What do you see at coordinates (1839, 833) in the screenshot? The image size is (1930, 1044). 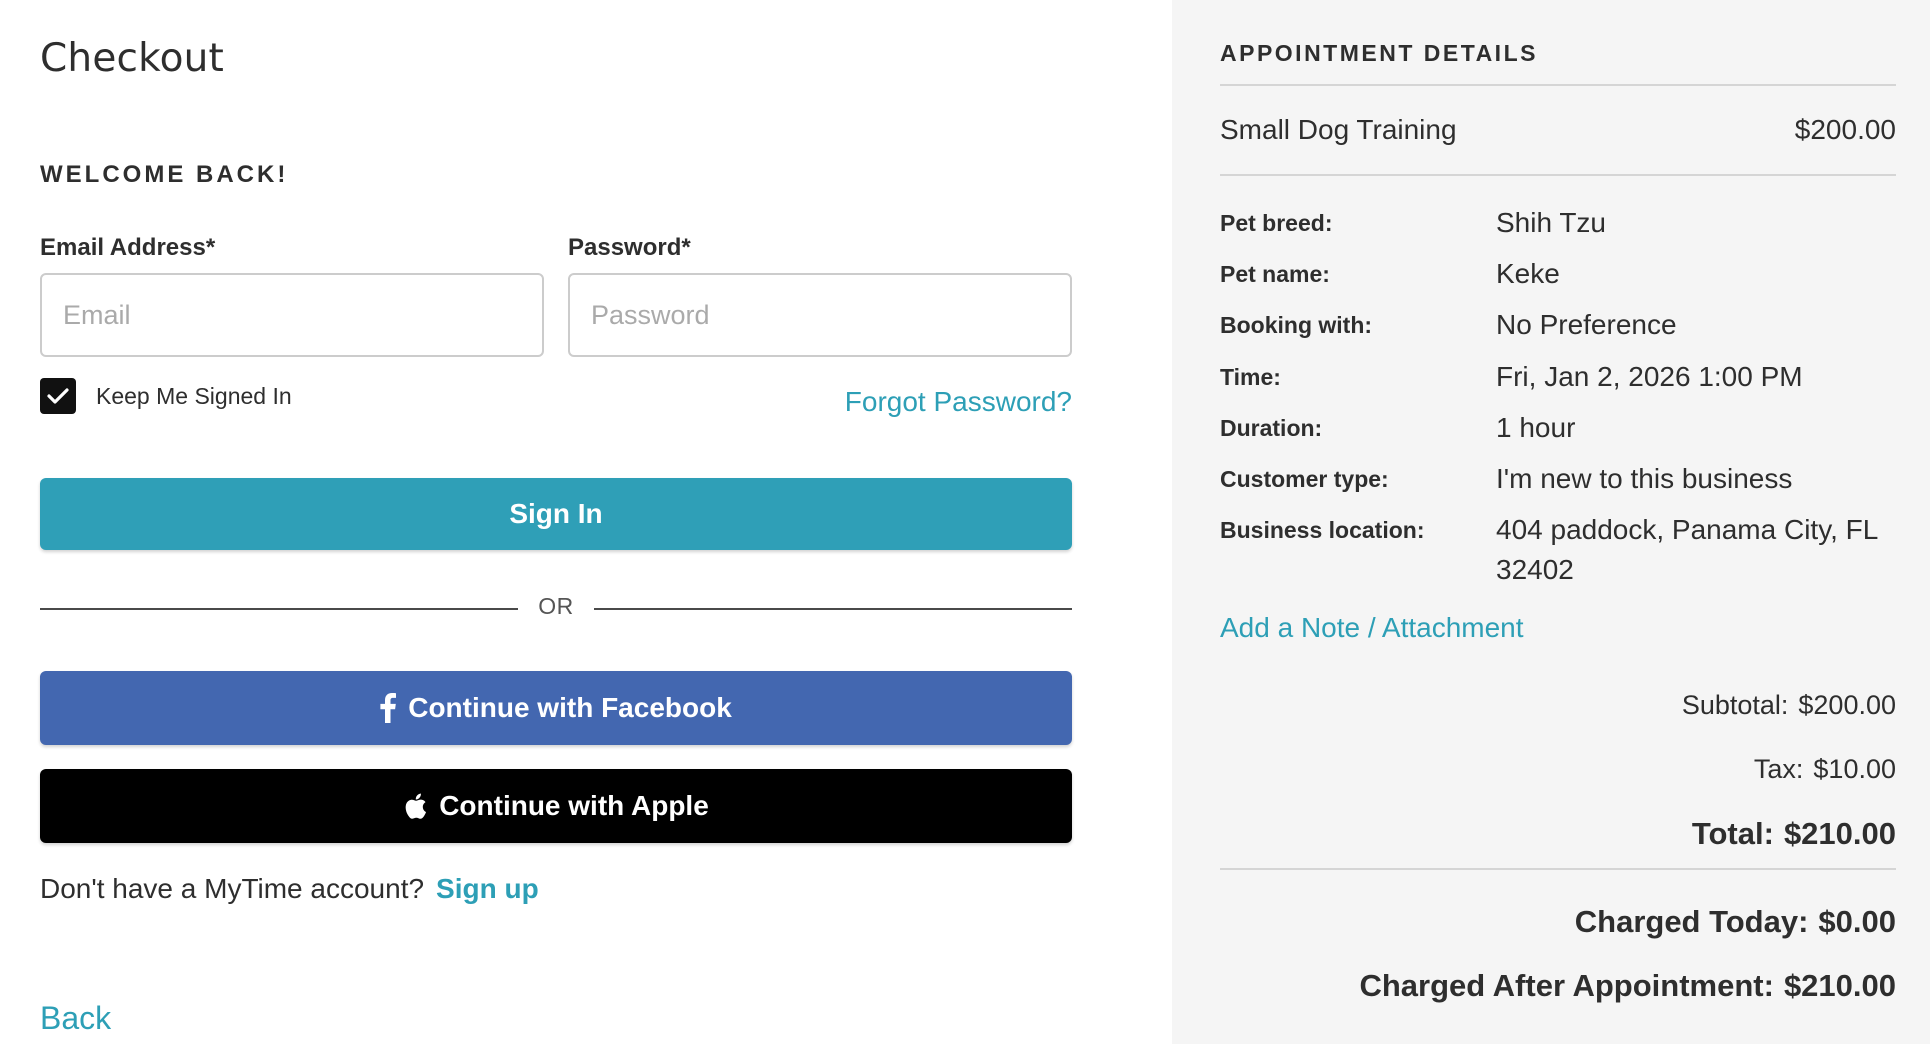 I see `total-value: $210.00` at bounding box center [1839, 833].